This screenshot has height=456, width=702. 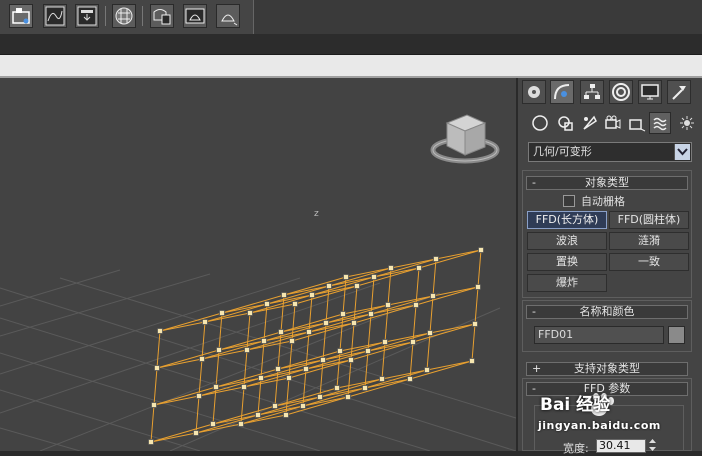 I want to click on object-color-swatch, so click(x=676, y=335).